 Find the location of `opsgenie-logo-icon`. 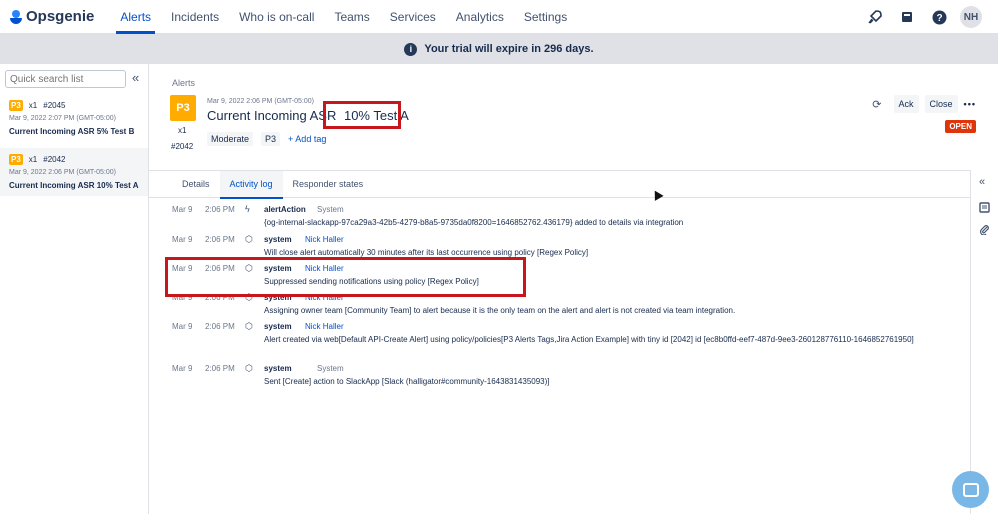

opsgenie-logo-icon is located at coordinates (16, 16).